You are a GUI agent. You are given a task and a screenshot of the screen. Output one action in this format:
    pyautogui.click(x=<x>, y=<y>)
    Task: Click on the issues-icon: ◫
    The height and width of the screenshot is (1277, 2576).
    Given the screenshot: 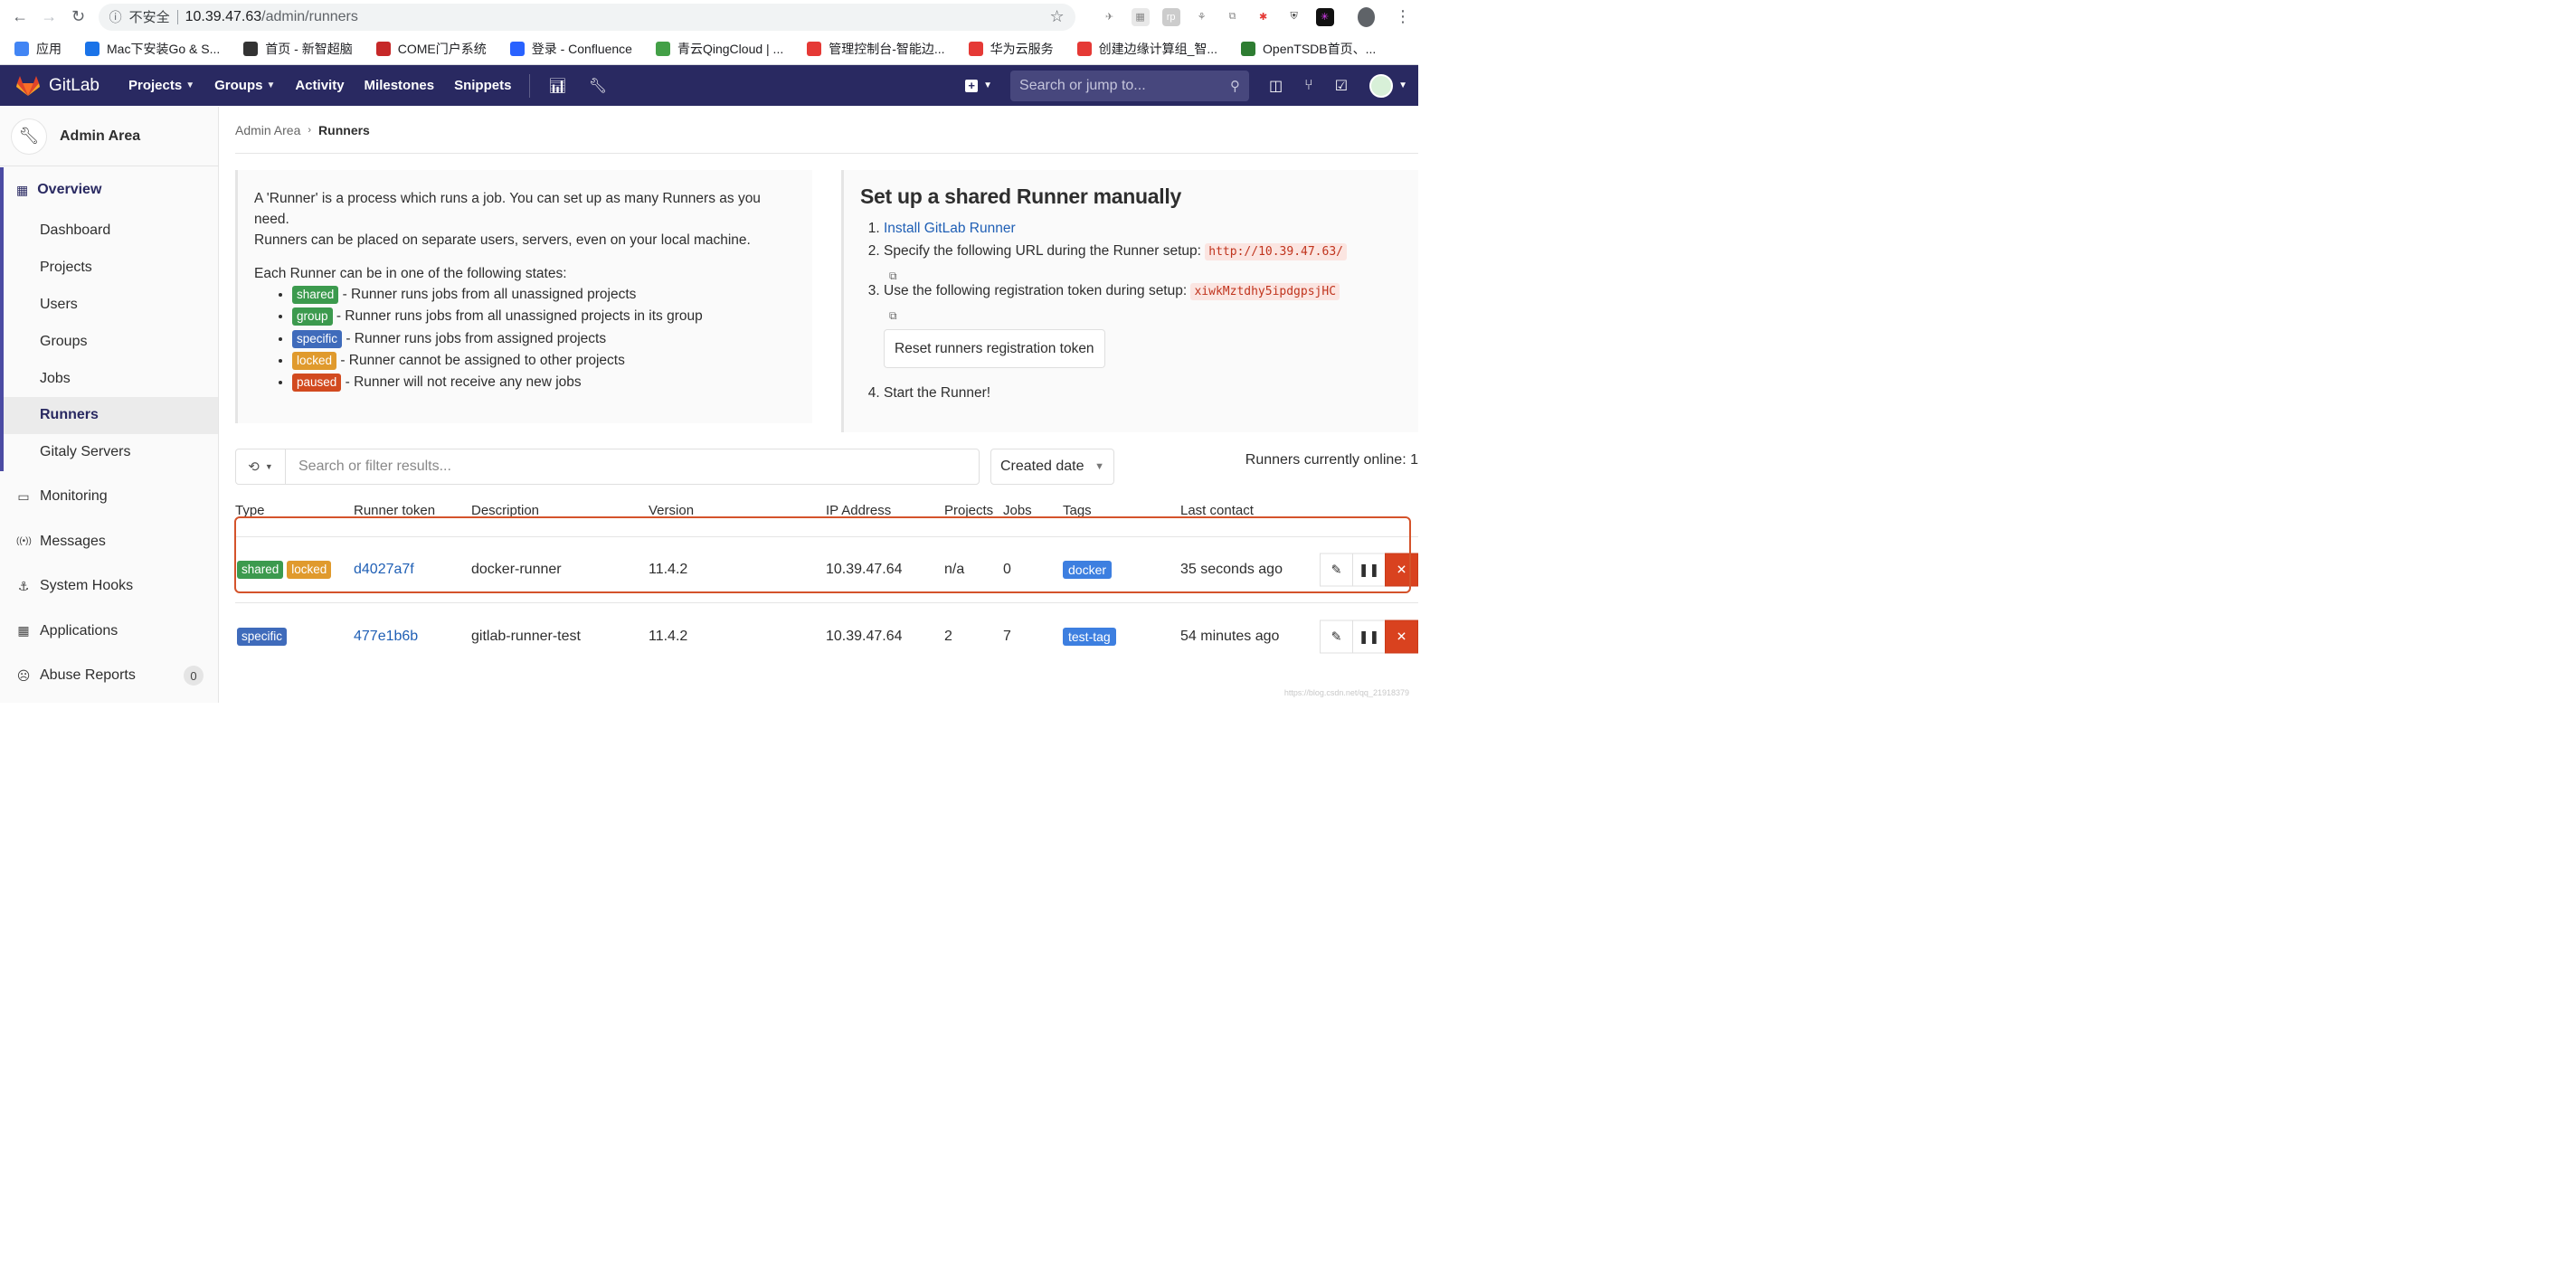 What is the action you would take?
    pyautogui.click(x=1276, y=86)
    